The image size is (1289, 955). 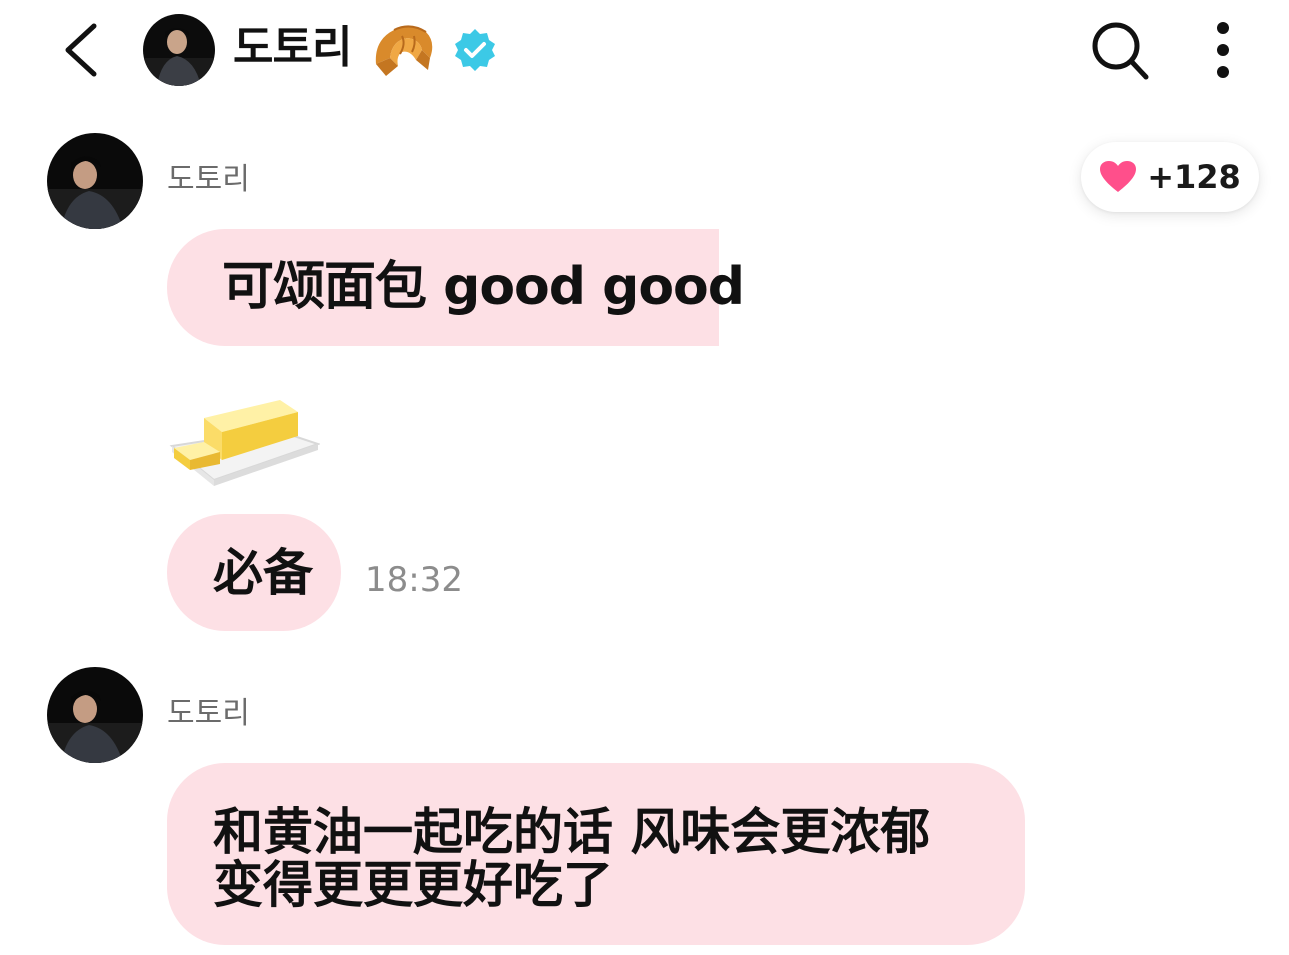 I want to click on message-text: 和黄油一起吃的话 风味会更浓郁 变得更更更好吃了, so click(x=572, y=858).